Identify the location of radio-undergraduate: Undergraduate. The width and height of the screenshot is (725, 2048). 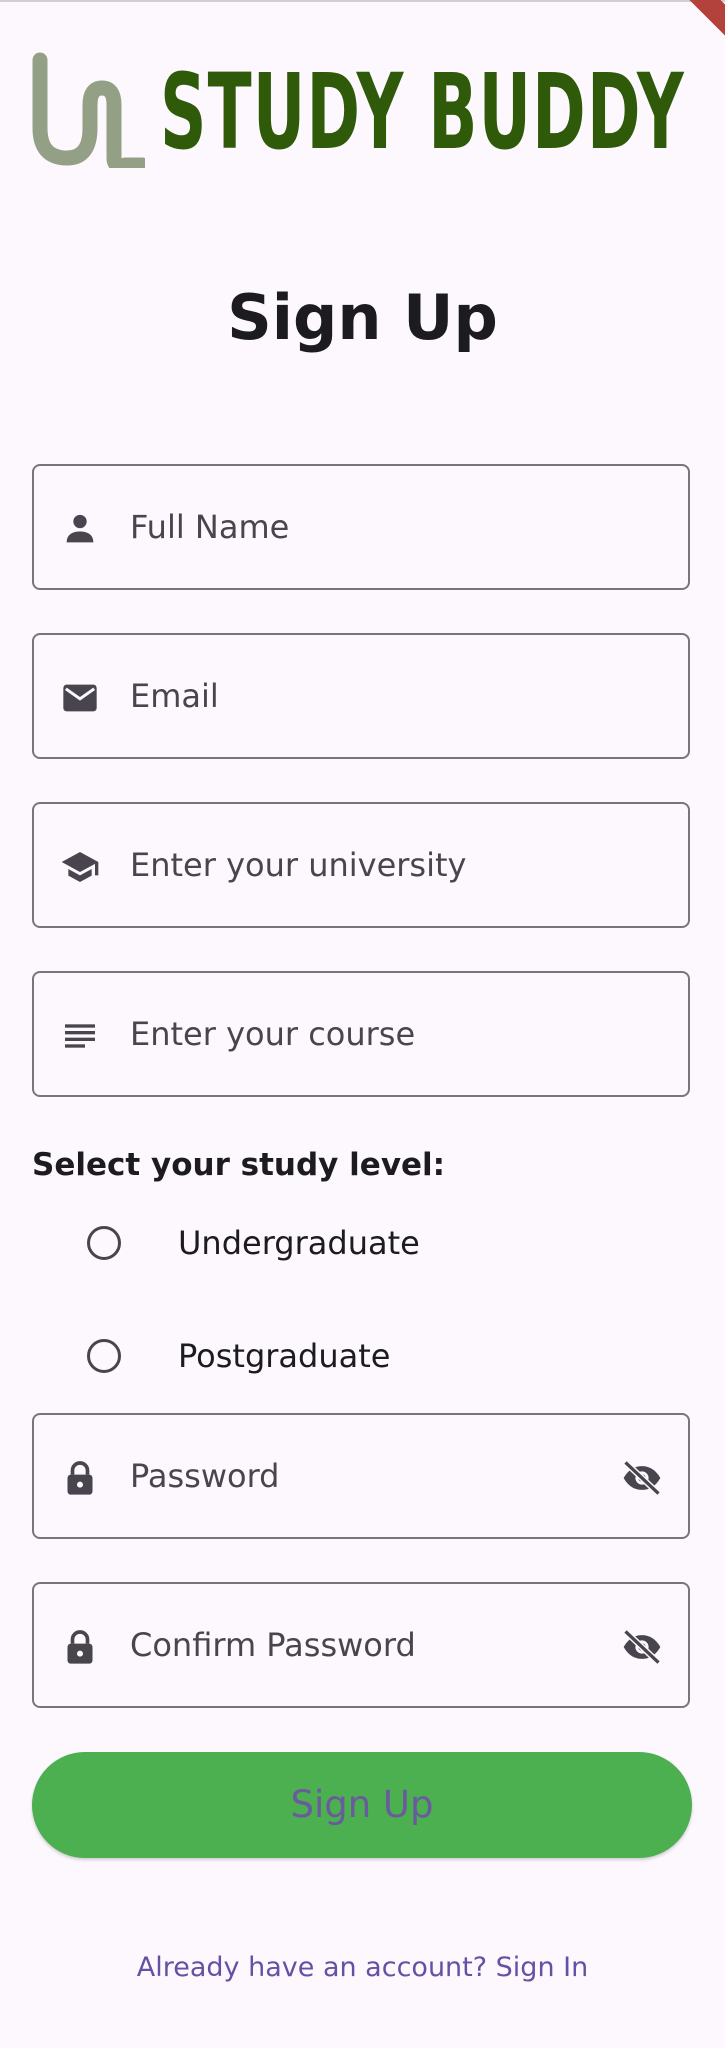
(360, 1245).